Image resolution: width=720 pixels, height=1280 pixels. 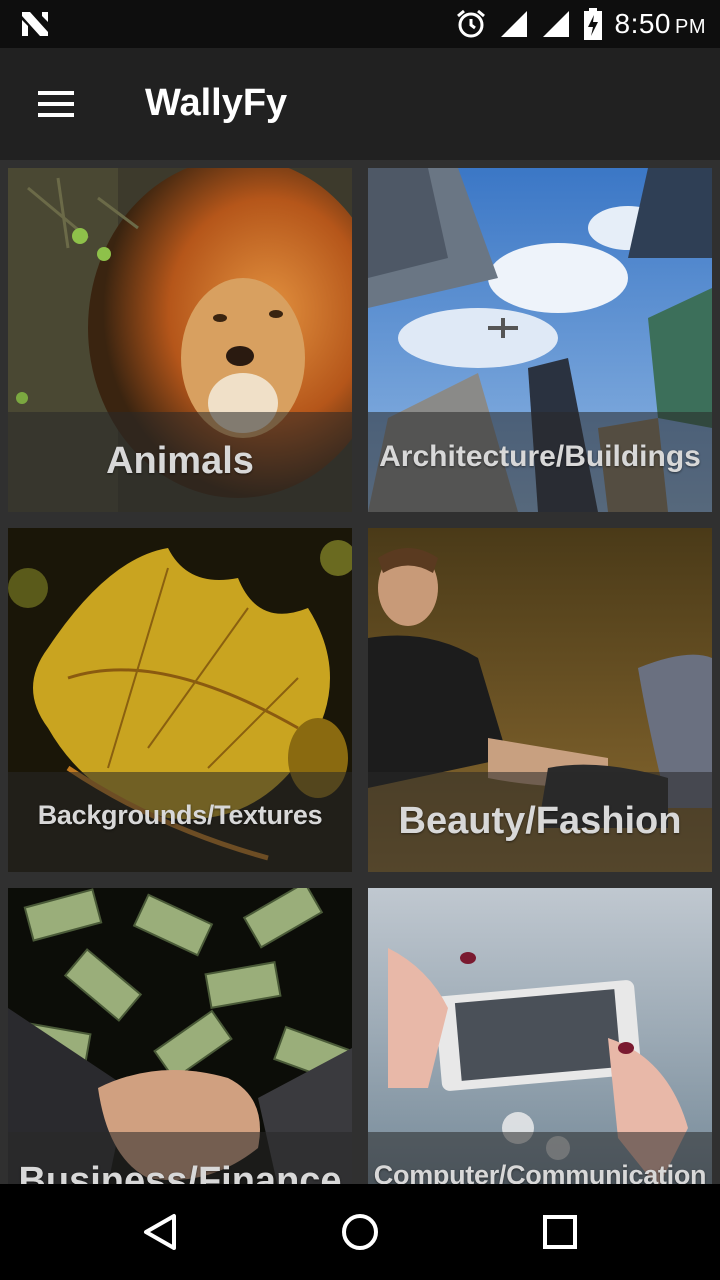 What do you see at coordinates (470, 23) in the screenshot?
I see `alarm-icon` at bounding box center [470, 23].